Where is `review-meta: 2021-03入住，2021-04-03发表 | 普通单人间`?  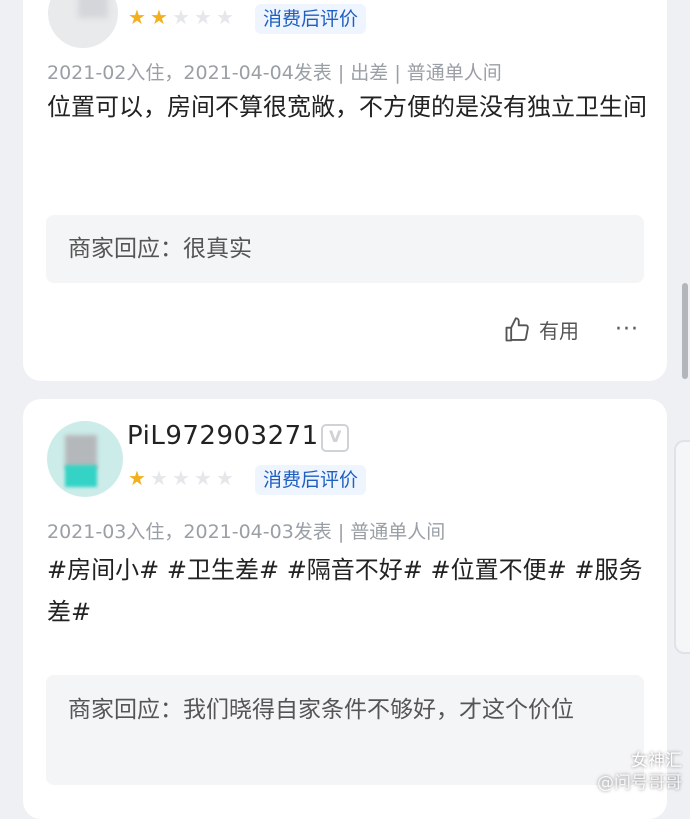
review-meta: 2021-03入住，2021-04-03发表 | 普通单人间 is located at coordinates (246, 532).